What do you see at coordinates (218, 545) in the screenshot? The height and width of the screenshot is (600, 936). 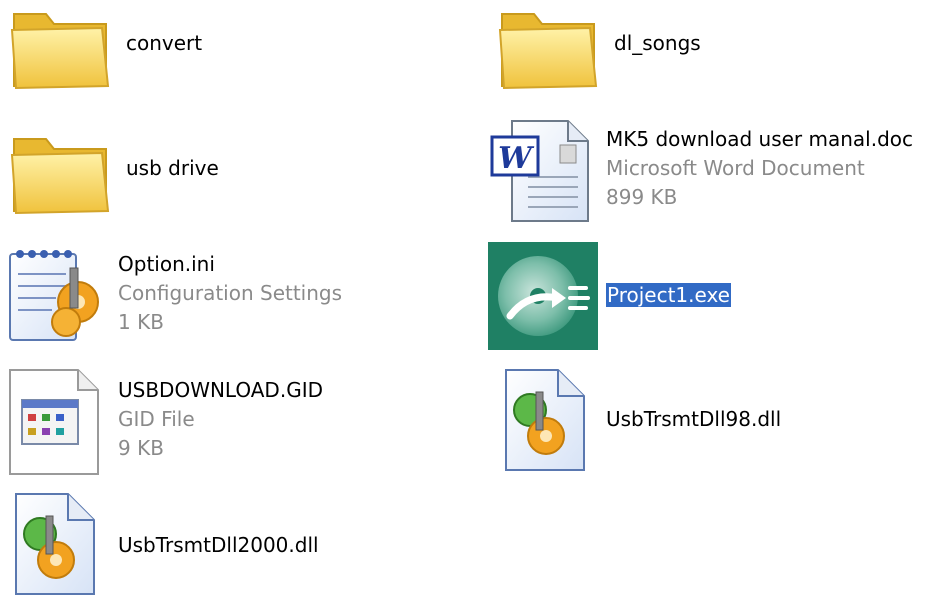 I see `file-name: UsbTrsmtDll2000.dll` at bounding box center [218, 545].